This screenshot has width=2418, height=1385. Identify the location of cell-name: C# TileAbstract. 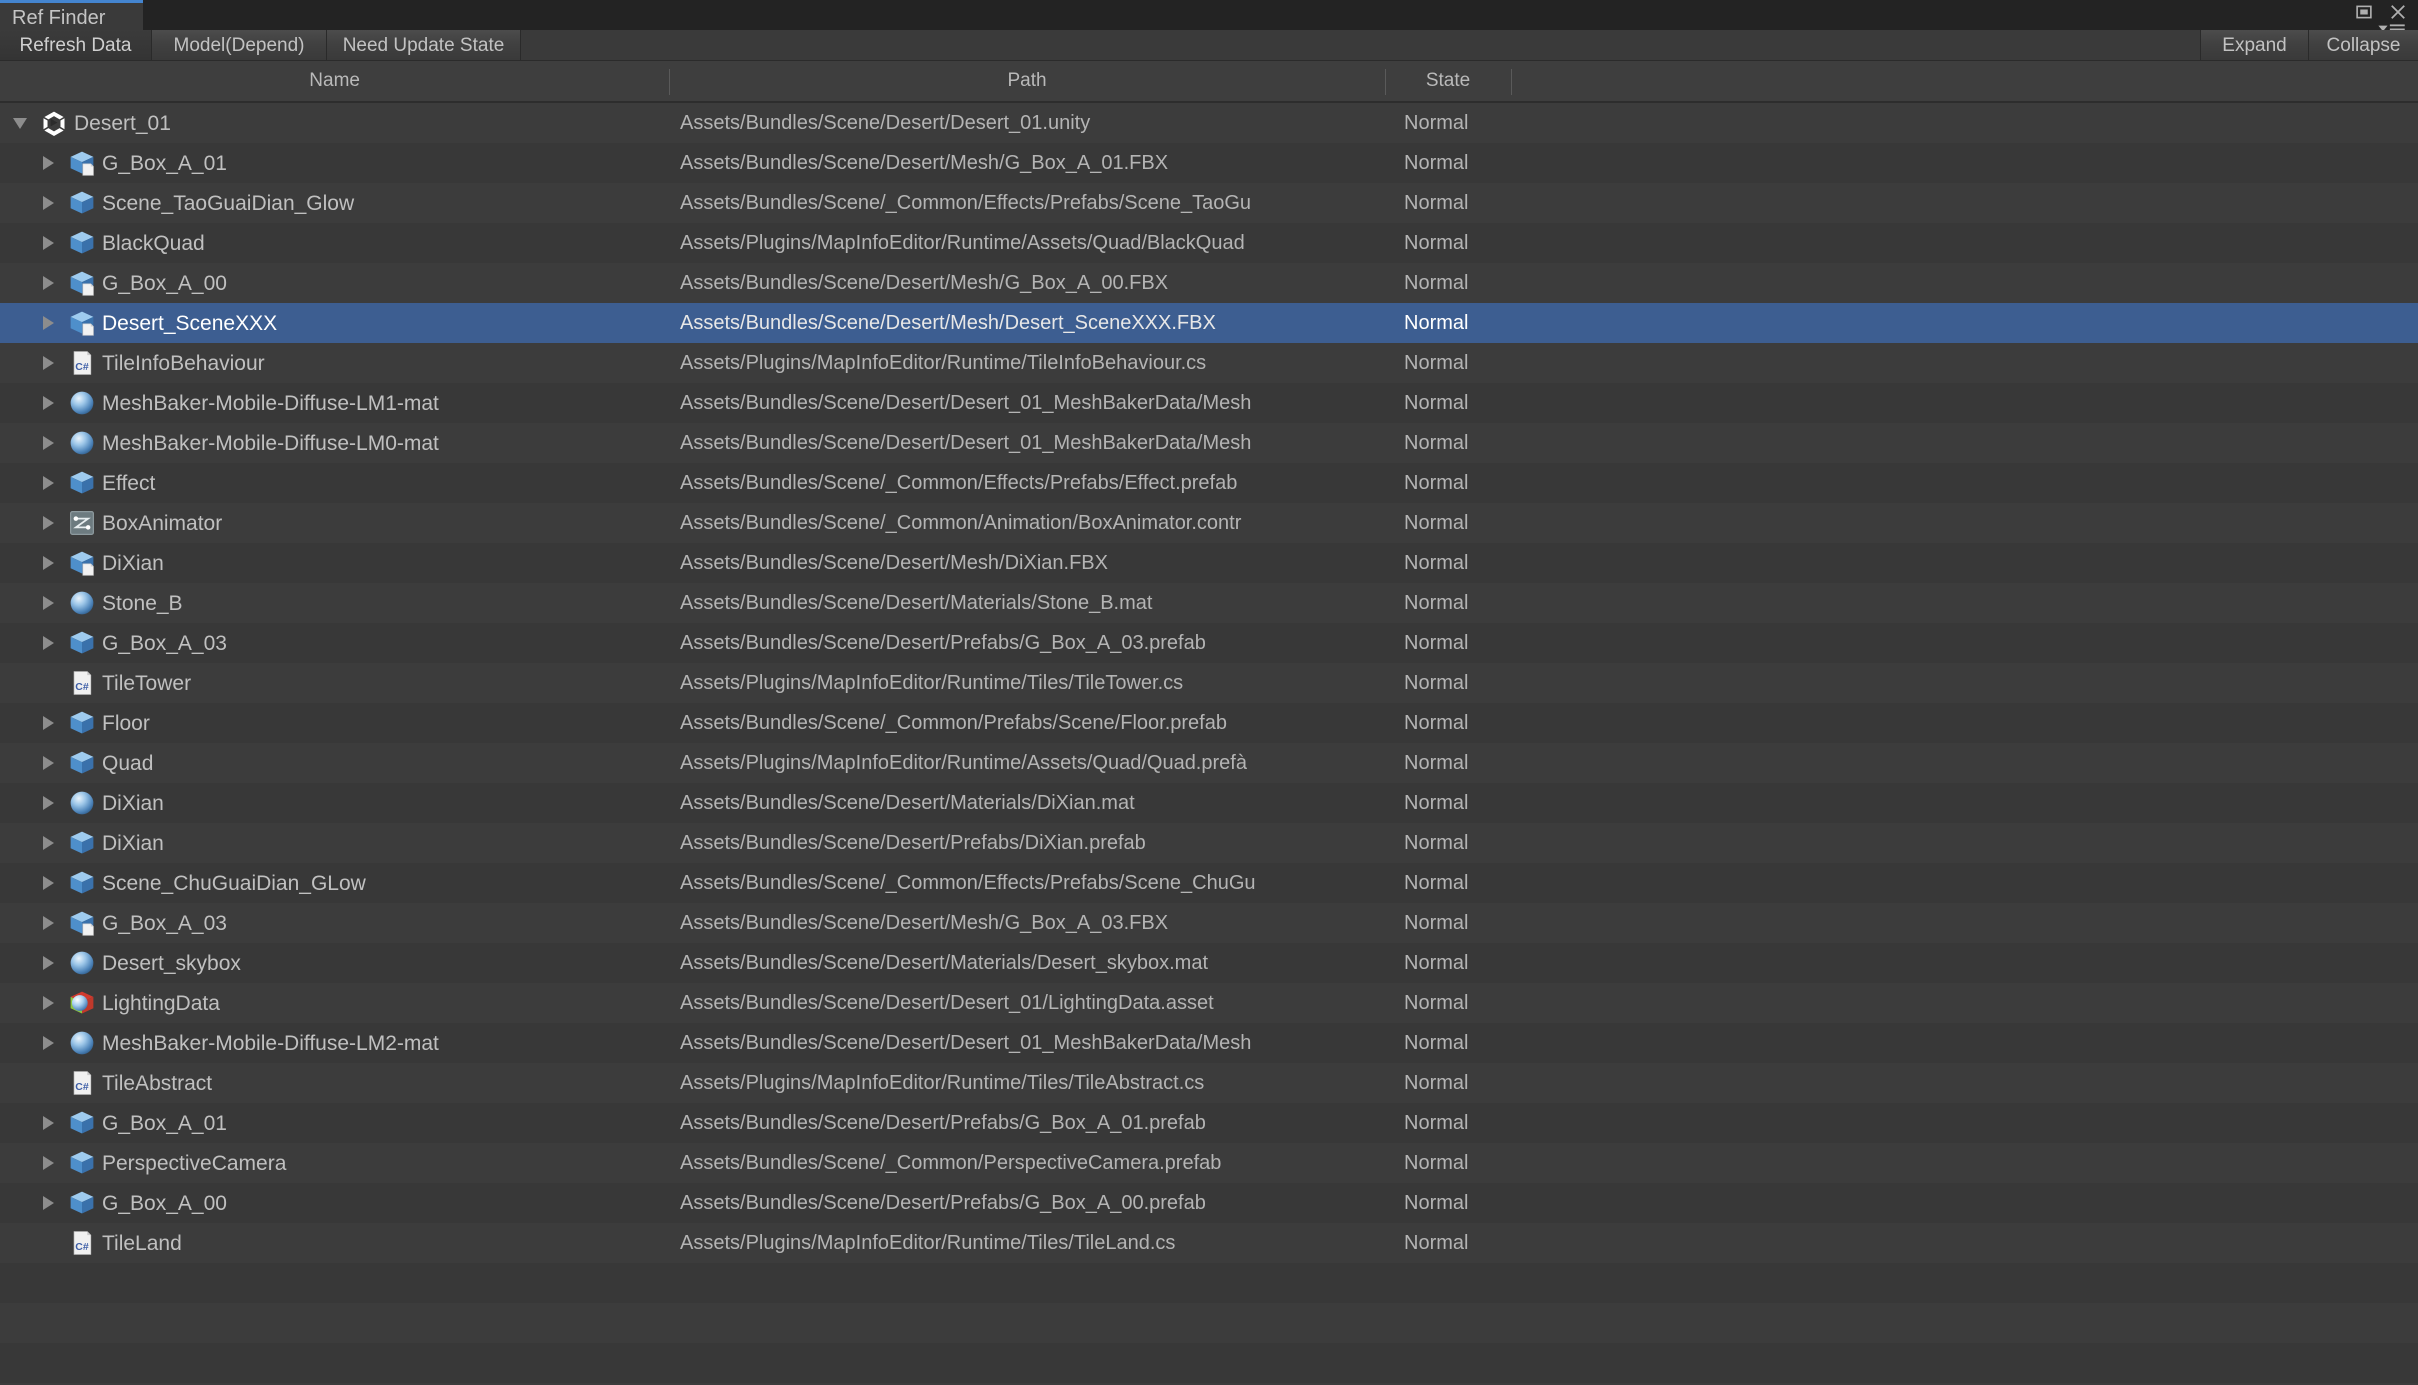
(335, 1083).